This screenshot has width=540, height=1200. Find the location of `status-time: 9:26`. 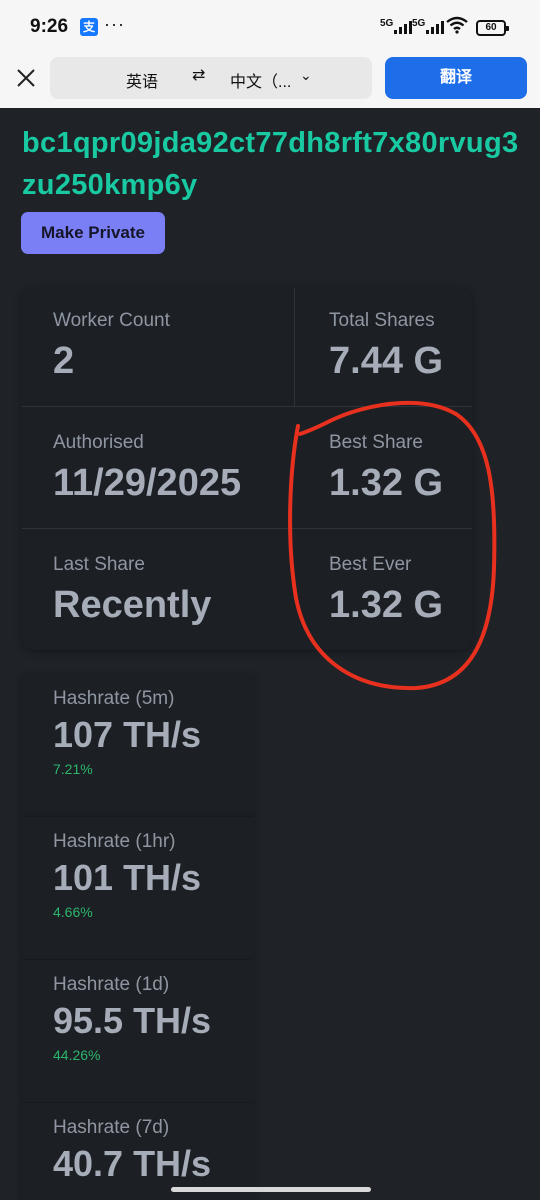

status-time: 9:26 is located at coordinates (49, 26).